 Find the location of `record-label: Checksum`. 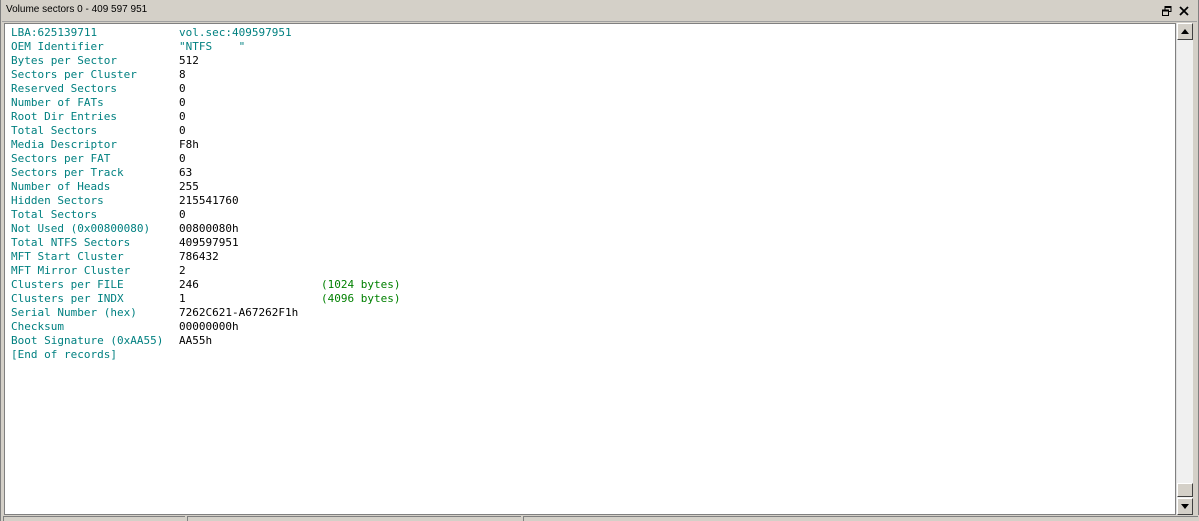

record-label: Checksum is located at coordinates (37, 326).